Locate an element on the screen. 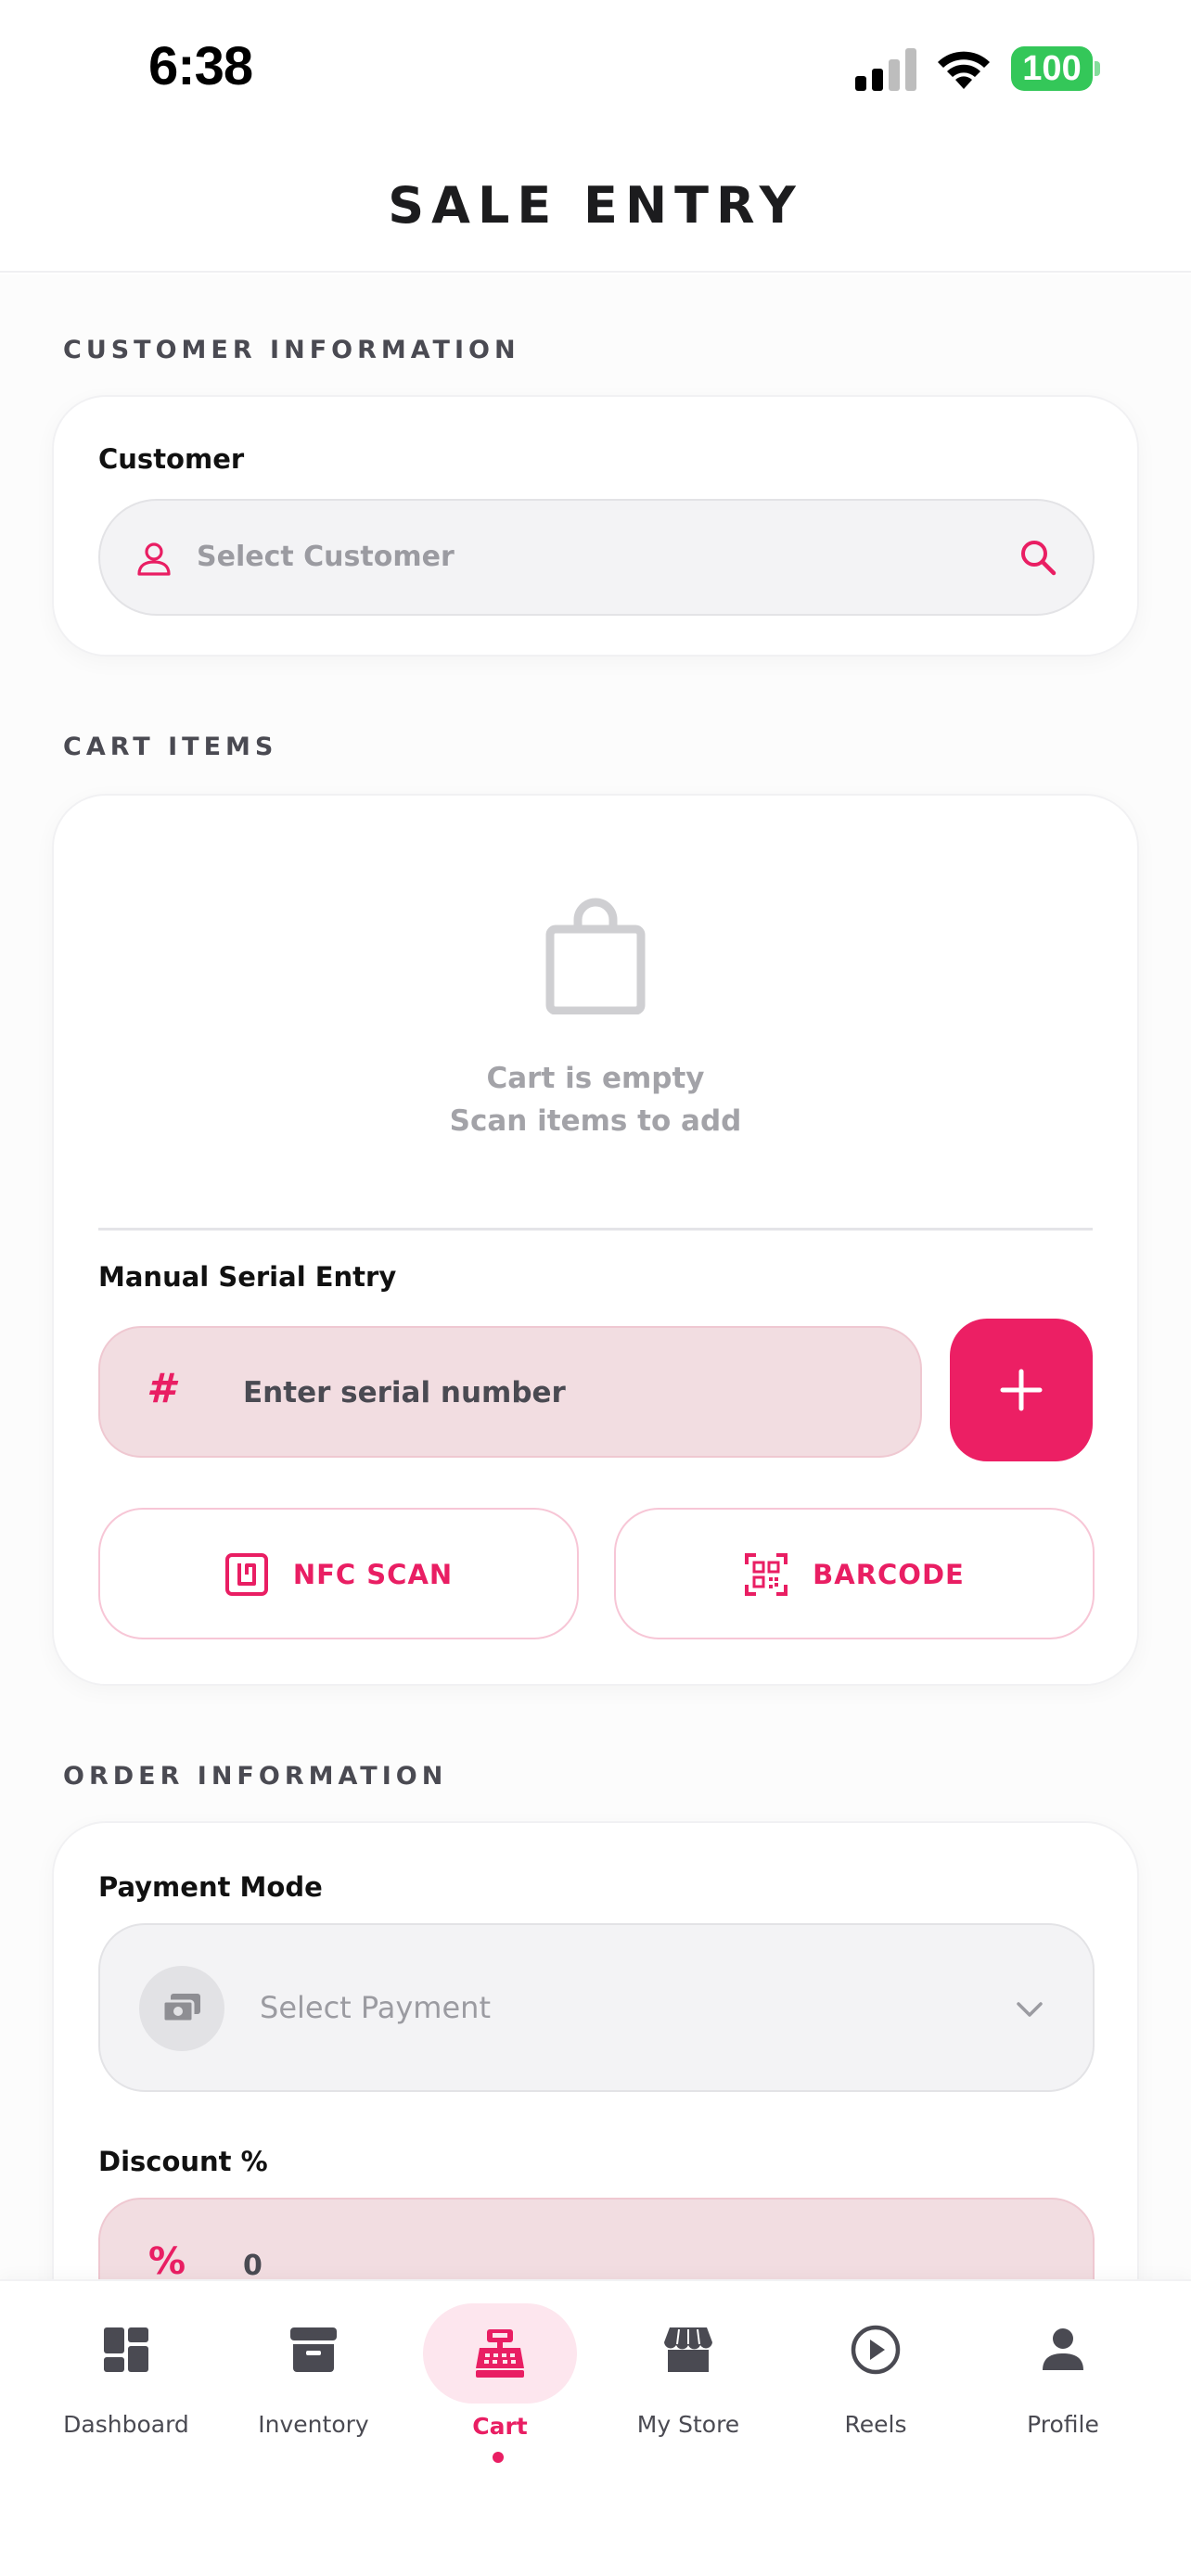 The height and width of the screenshot is (2576, 1191). empty-cart-subtitle: Scan items to add is located at coordinates (595, 1121).